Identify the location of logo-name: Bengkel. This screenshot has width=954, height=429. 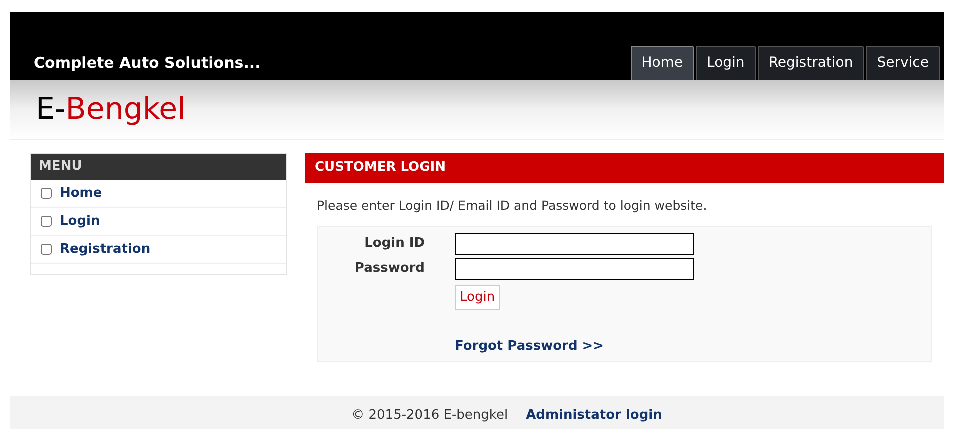
(126, 110).